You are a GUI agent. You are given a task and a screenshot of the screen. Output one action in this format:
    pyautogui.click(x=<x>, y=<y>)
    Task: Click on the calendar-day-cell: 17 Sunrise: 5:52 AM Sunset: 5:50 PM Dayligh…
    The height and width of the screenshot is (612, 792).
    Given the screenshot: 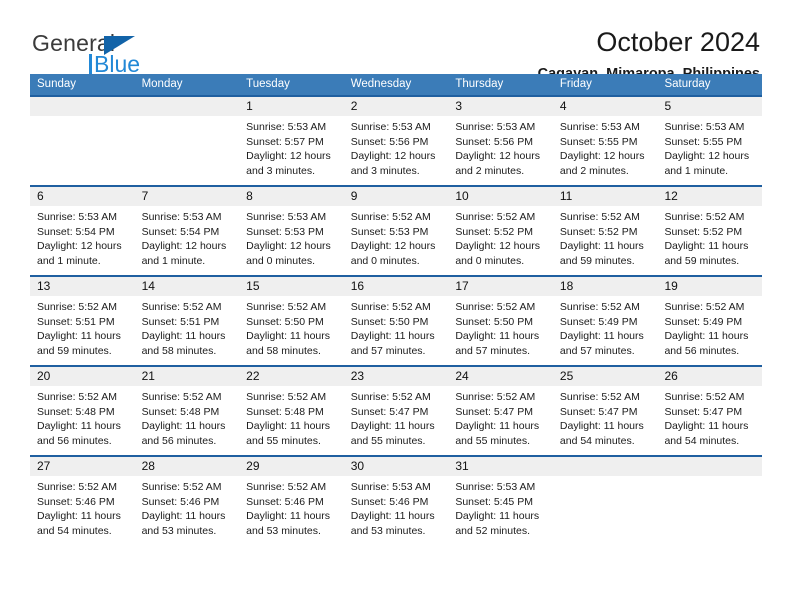 What is the action you would take?
    pyautogui.click(x=500, y=321)
    